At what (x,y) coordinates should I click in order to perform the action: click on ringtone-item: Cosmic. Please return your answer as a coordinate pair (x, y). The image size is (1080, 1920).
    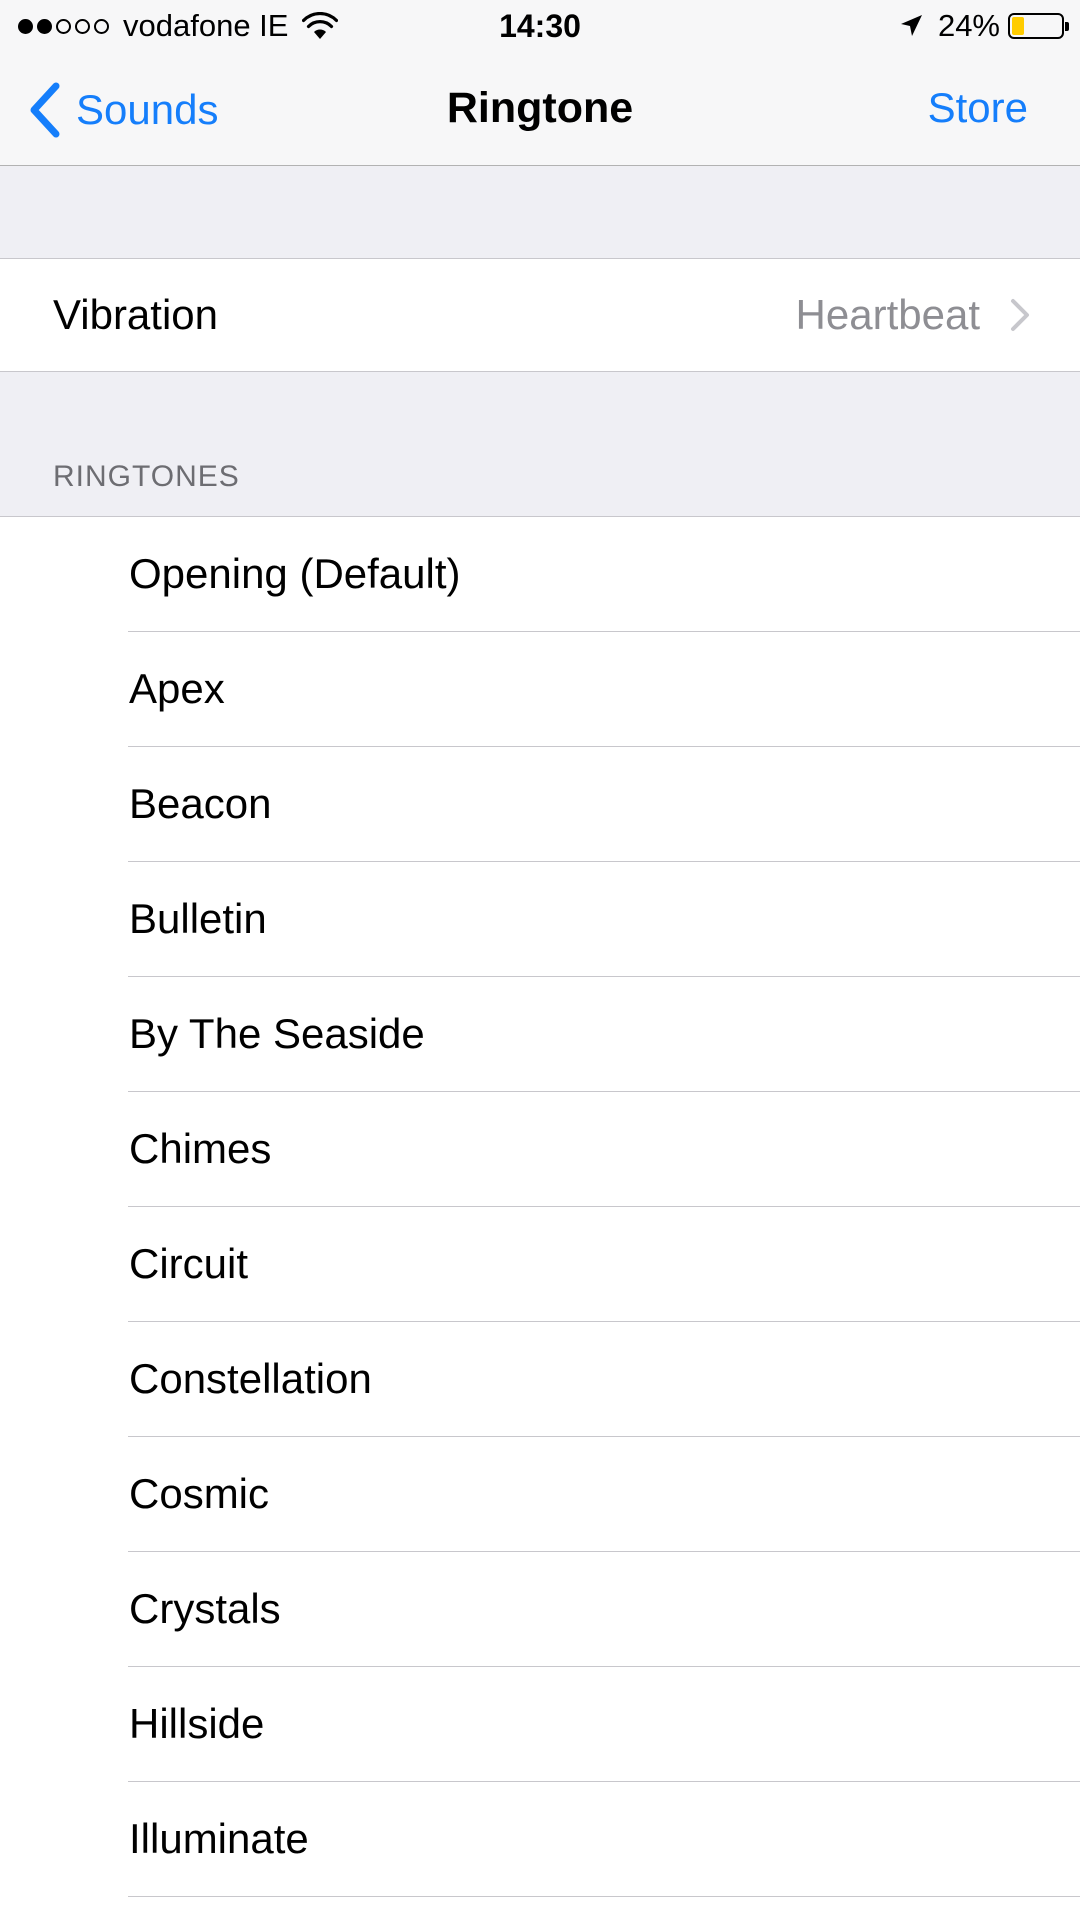
    Looking at the image, I should click on (540, 1494).